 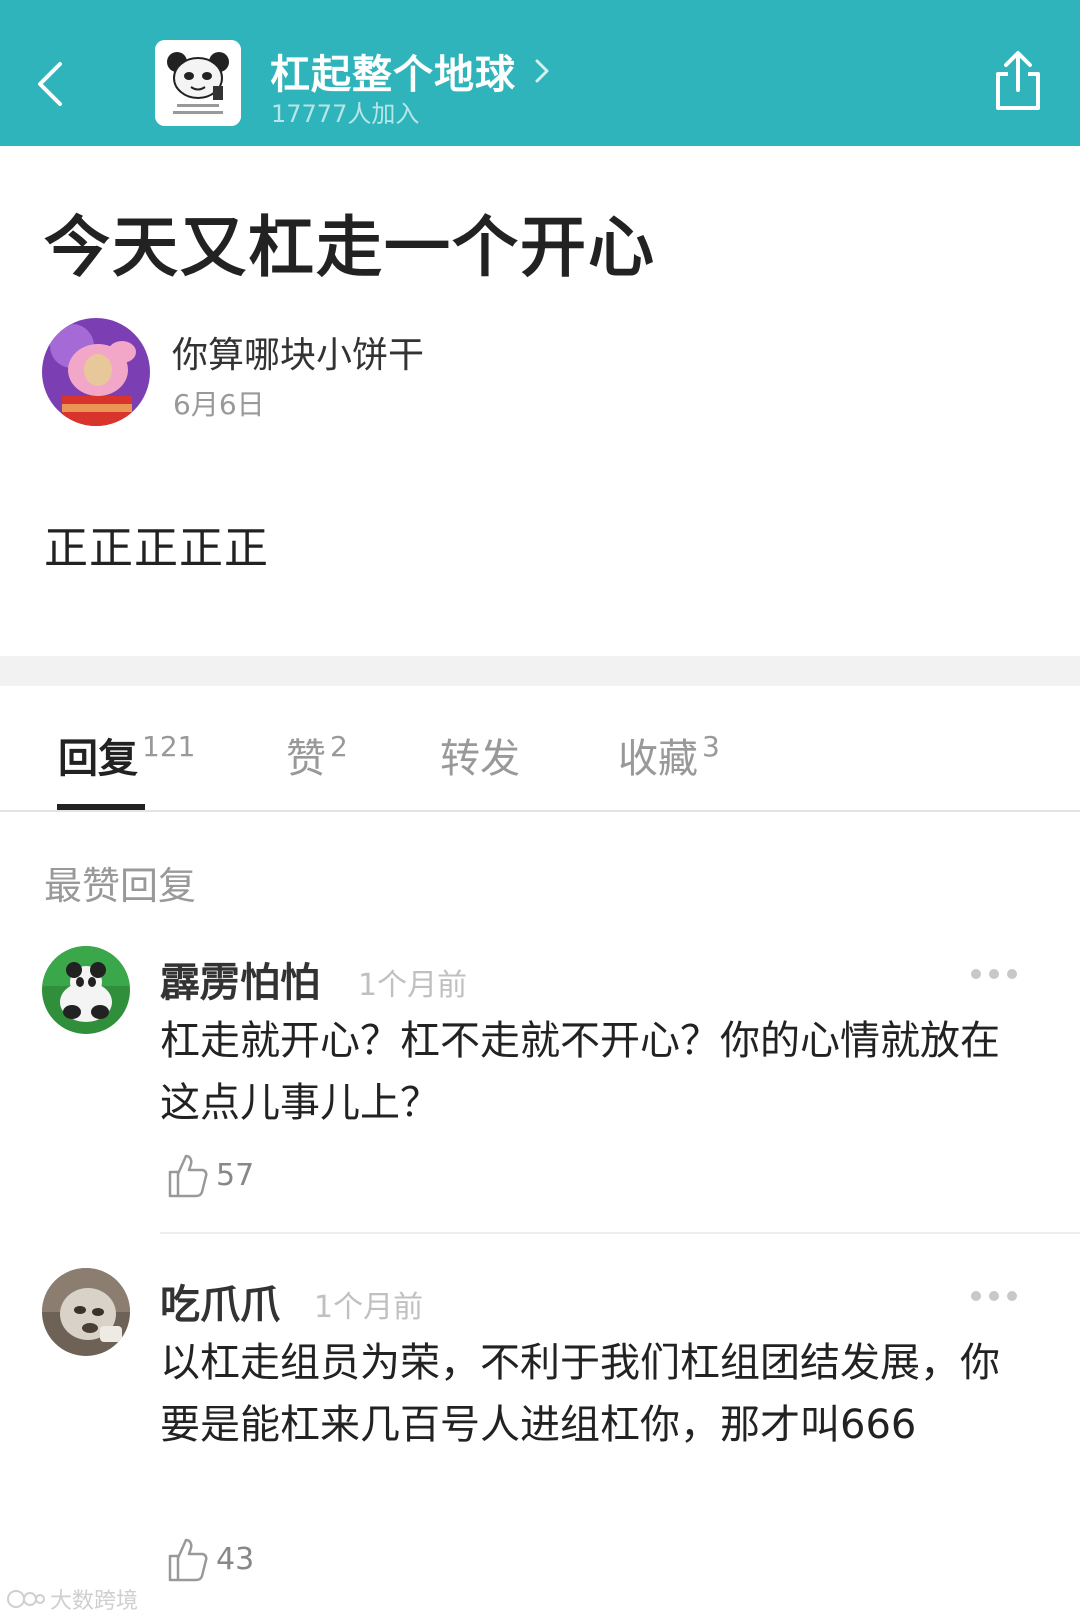 I want to click on tab-bar: 回复 121 赞2 转发 收藏 3, so click(x=540, y=749).